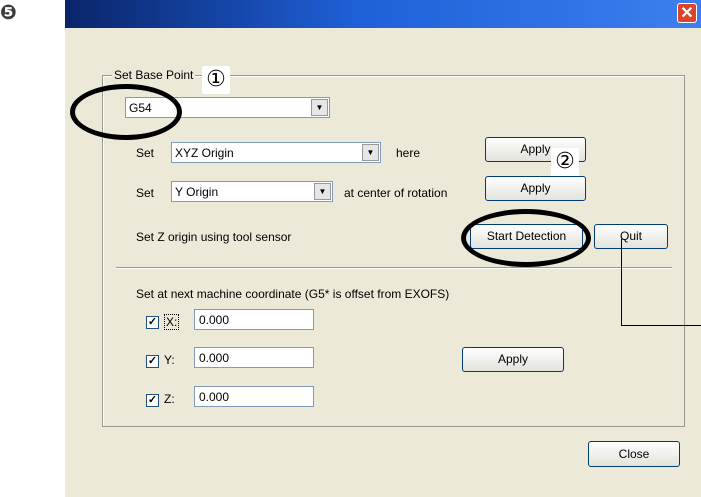 The image size is (701, 497). What do you see at coordinates (513, 359) in the screenshot?
I see `apply-coordinates-button: Apply` at bounding box center [513, 359].